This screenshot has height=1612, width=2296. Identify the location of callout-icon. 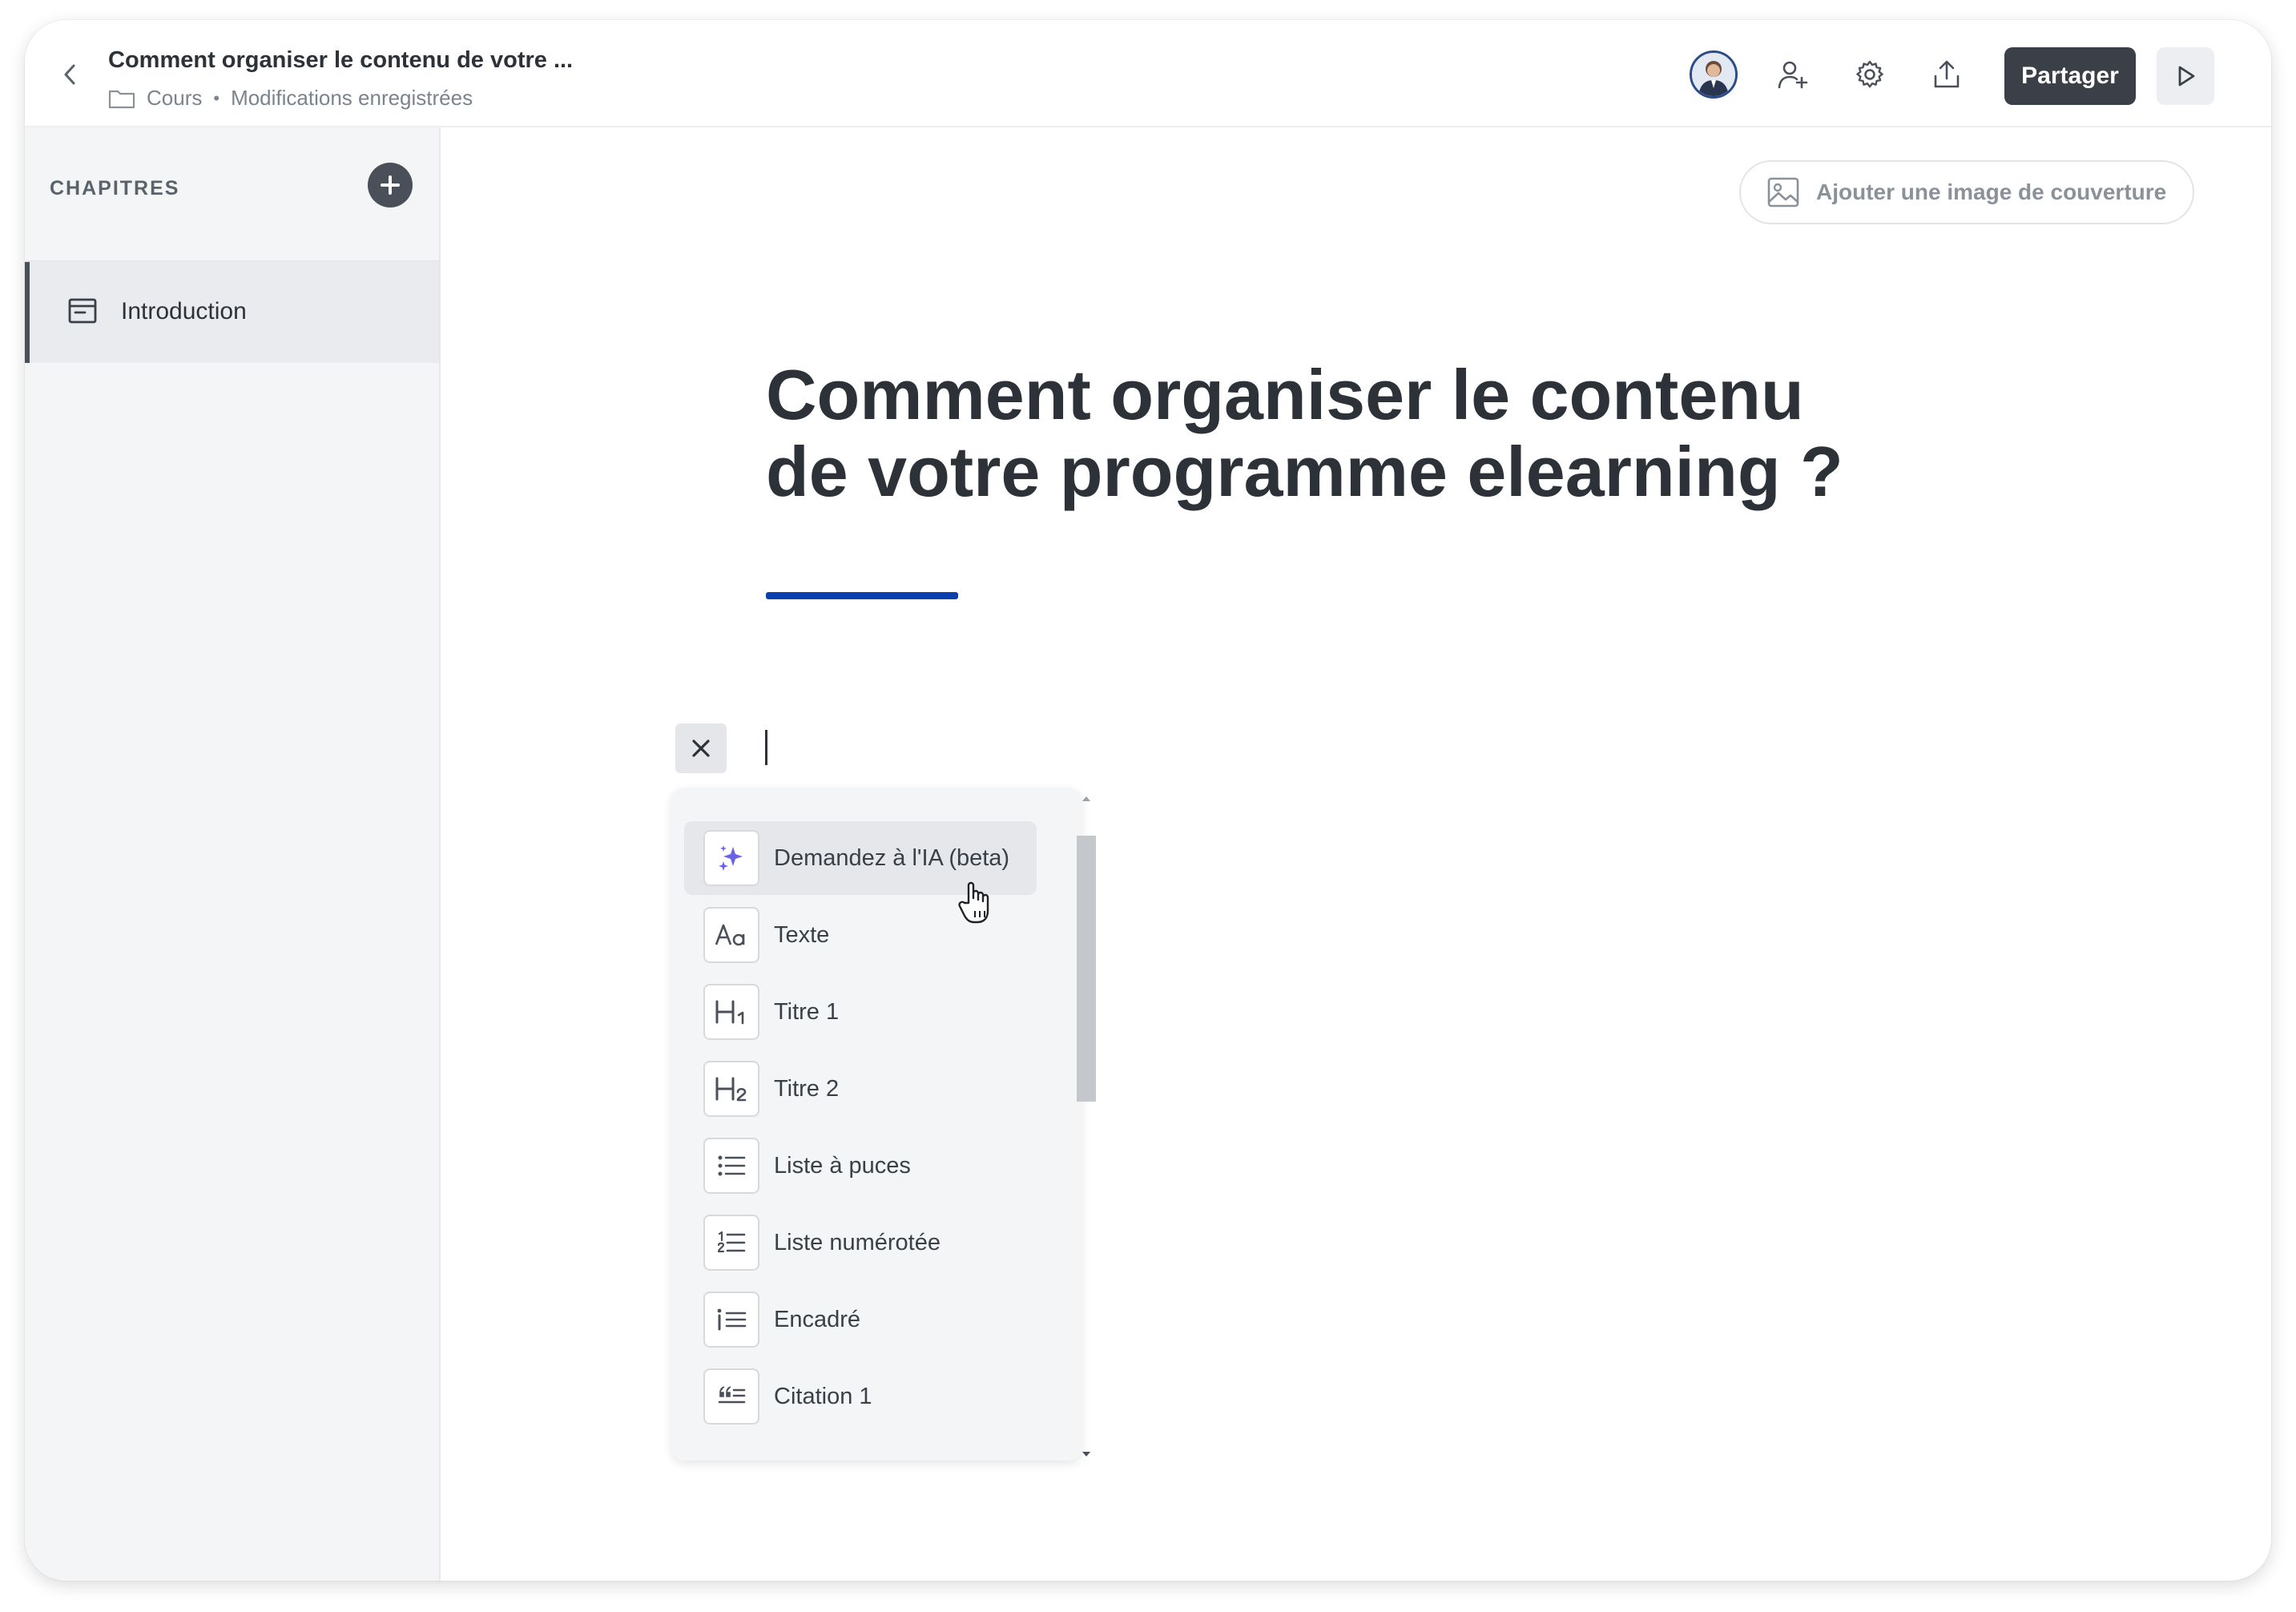
(731, 1320).